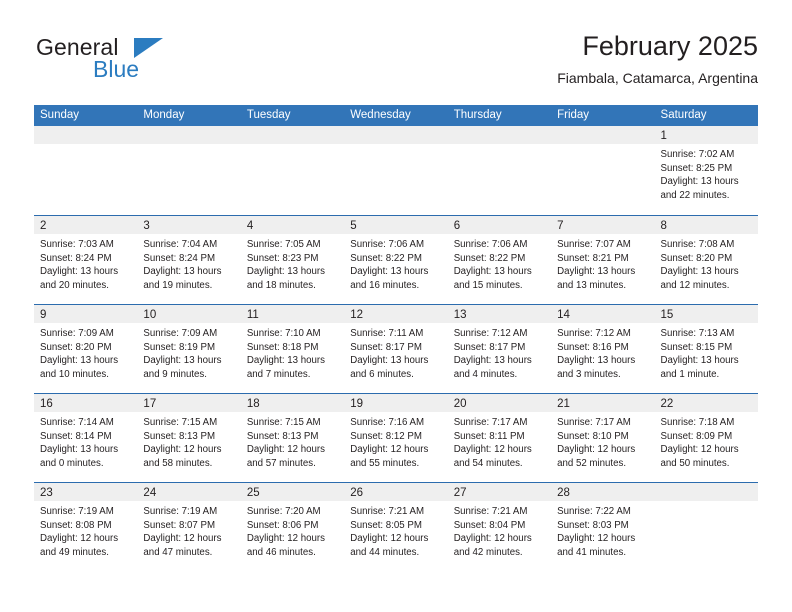 This screenshot has width=792, height=612. I want to click on sunset-time: Sunset: 8:15 PM, so click(696, 347).